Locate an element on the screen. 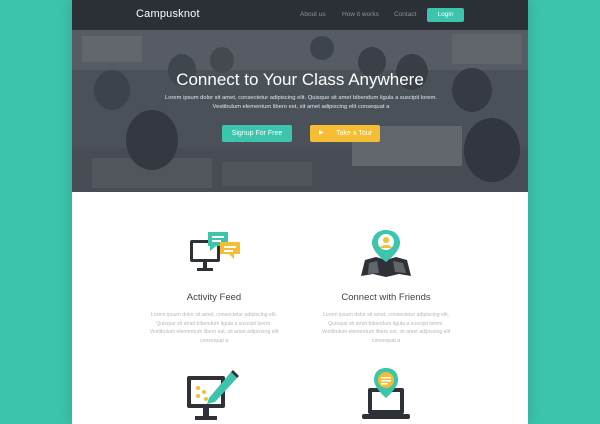 The width and height of the screenshot is (600, 424). brand-logo: Campusknot is located at coordinates (168, 14).